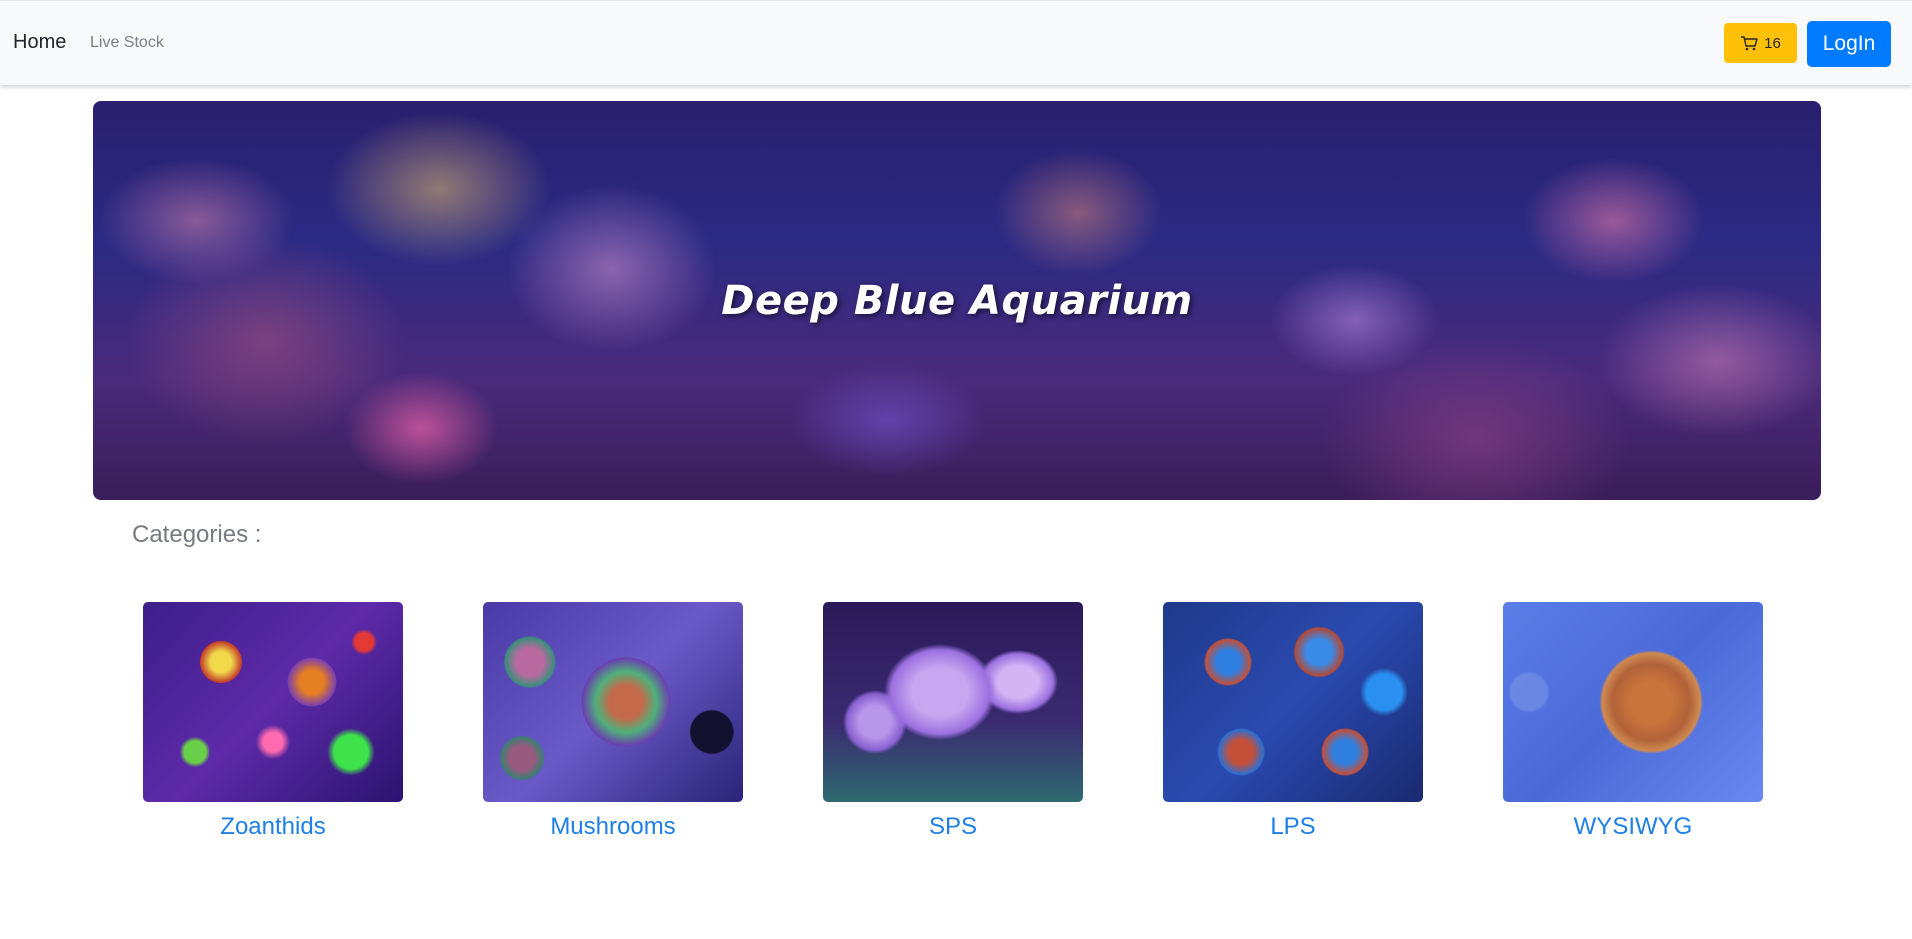 This screenshot has width=1912, height=939. I want to click on top-navbar: Home Live Stock 16 LogIn, so click(956, 42).